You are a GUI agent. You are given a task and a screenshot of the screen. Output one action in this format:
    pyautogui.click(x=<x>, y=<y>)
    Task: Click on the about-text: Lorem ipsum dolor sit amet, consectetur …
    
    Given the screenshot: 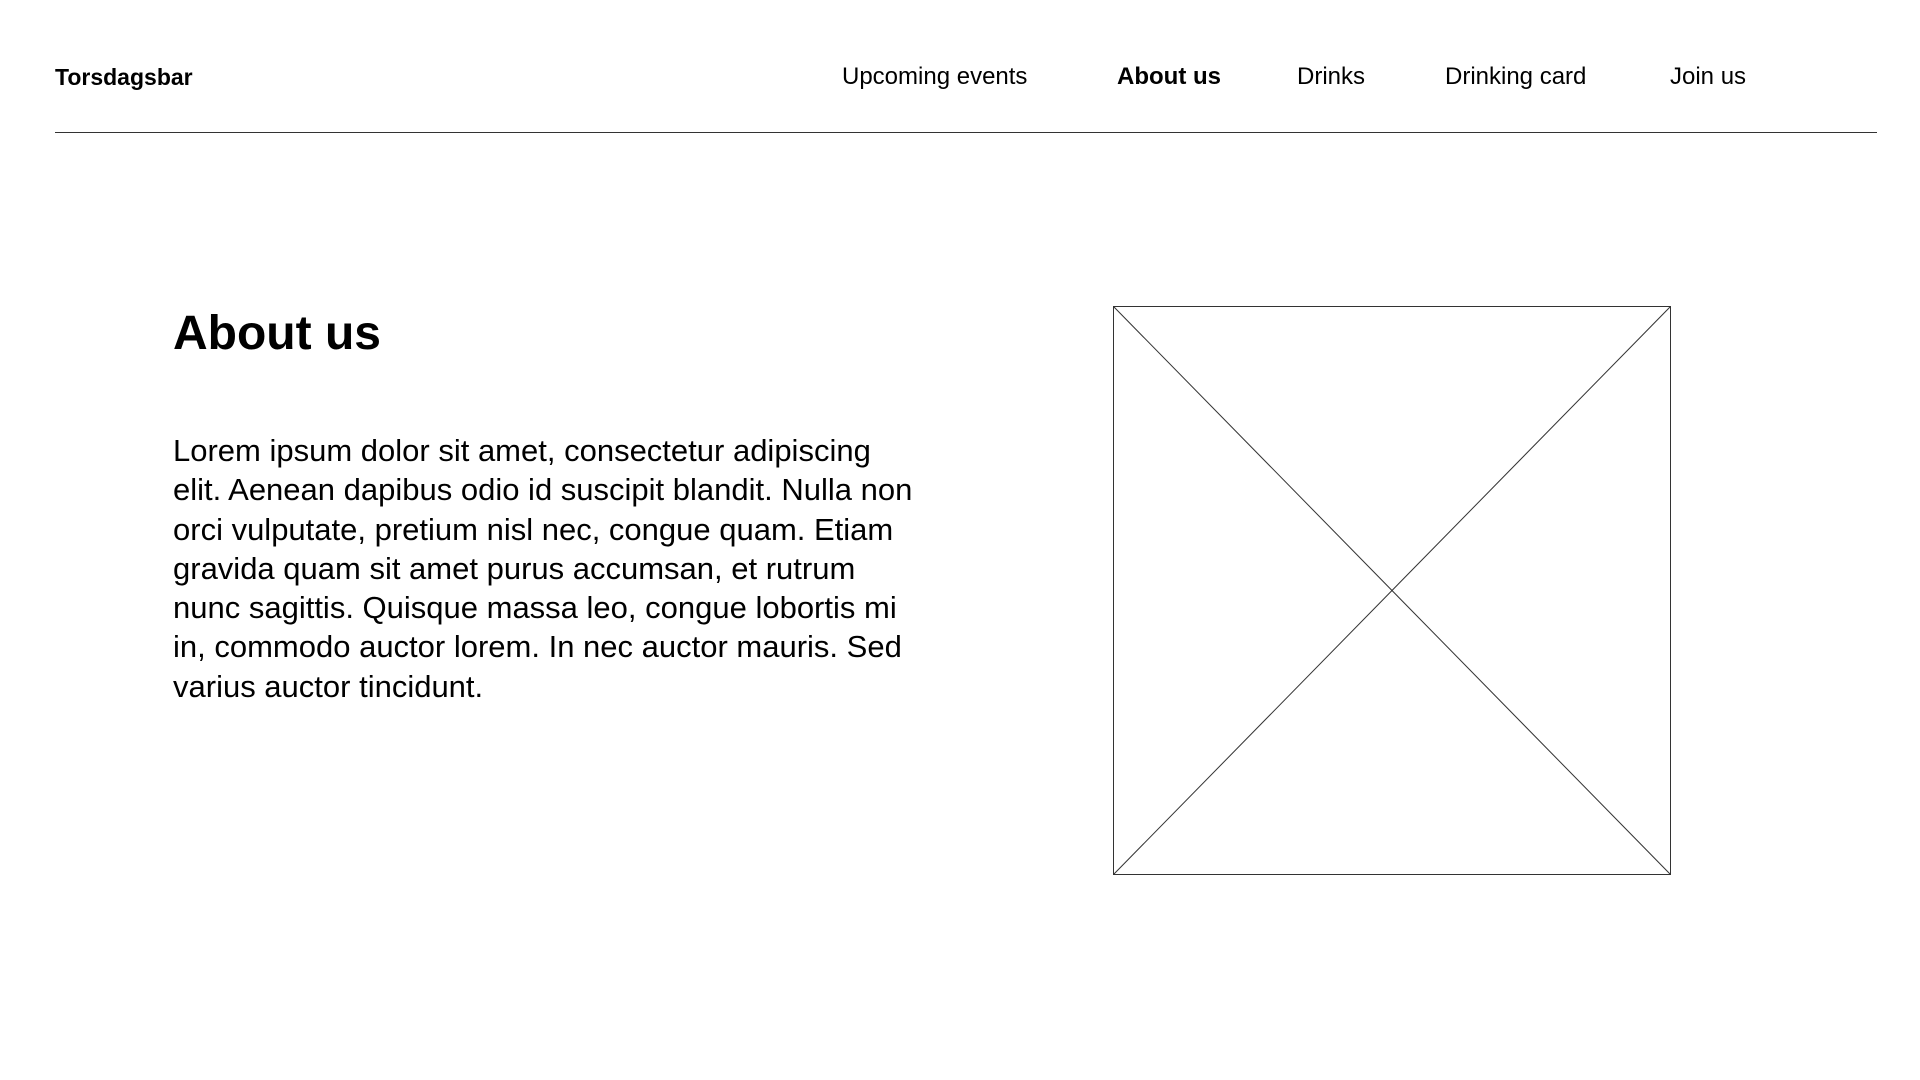 What is the action you would take?
    pyautogui.click(x=543, y=568)
    